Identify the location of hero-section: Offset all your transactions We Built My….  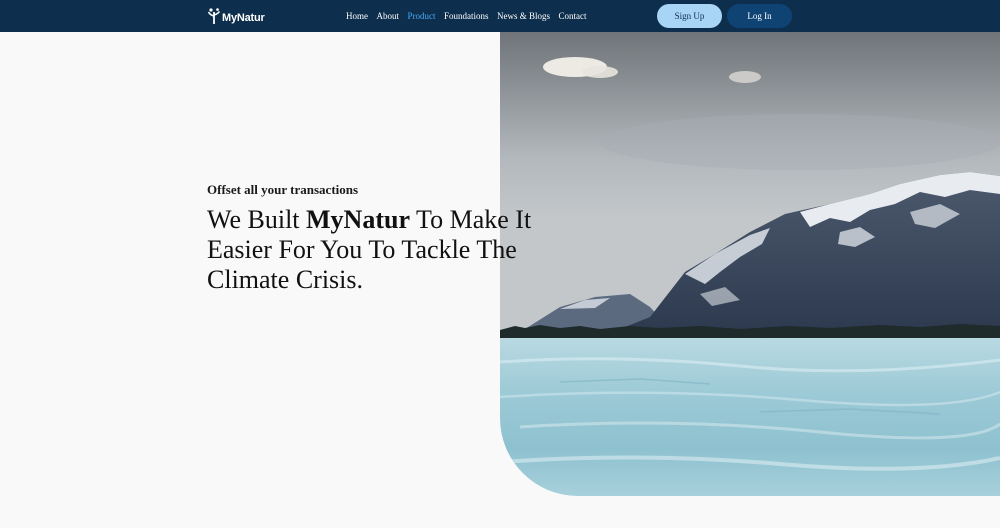
(377, 238).